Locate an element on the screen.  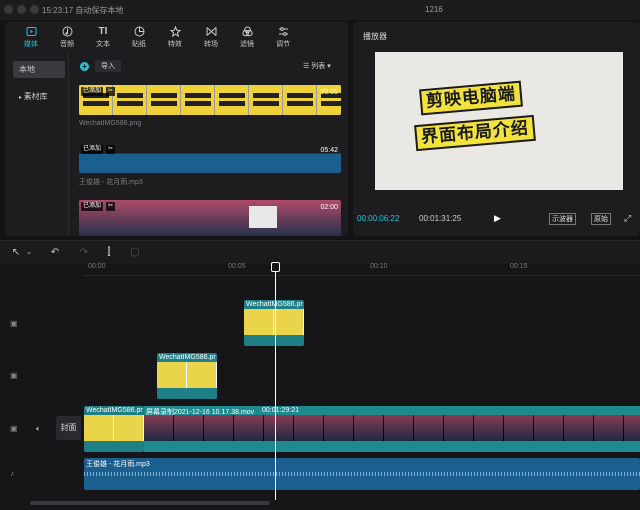
tab-label: 贴纸 is located at coordinates (139, 44).